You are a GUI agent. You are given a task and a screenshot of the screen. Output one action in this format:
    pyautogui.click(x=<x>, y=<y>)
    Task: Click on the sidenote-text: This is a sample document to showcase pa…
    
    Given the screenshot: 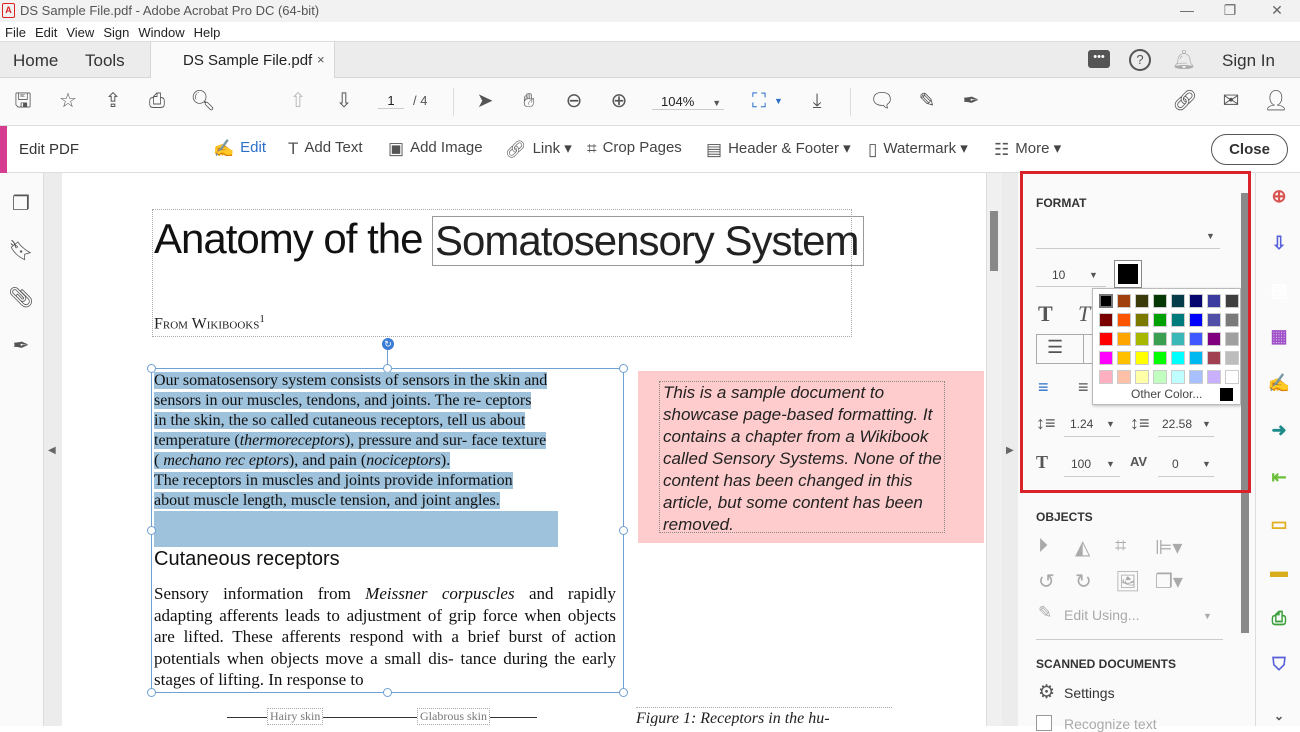 What is the action you would take?
    pyautogui.click(x=802, y=457)
    